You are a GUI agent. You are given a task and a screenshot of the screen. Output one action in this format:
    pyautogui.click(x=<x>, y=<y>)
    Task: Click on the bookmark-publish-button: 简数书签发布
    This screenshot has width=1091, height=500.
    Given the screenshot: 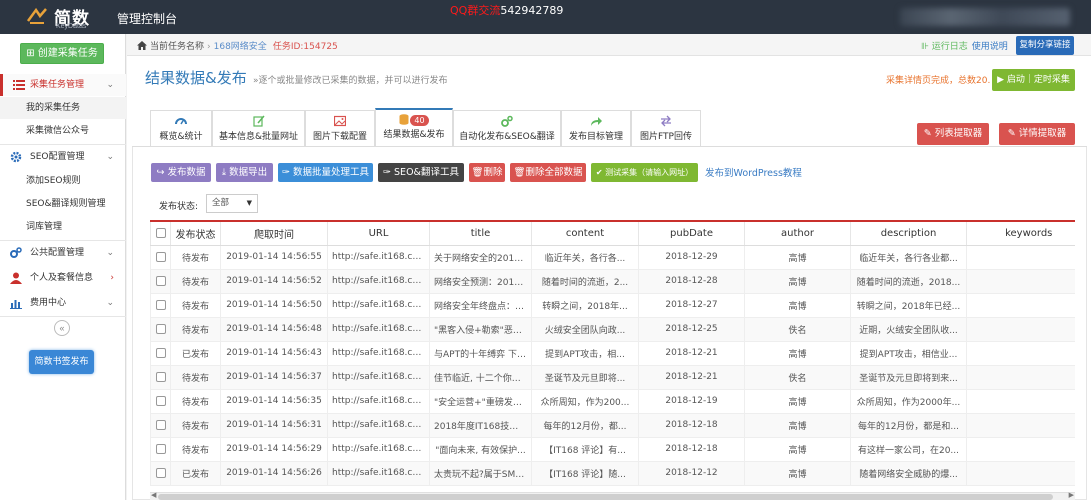 What is the action you would take?
    pyautogui.click(x=61, y=362)
    